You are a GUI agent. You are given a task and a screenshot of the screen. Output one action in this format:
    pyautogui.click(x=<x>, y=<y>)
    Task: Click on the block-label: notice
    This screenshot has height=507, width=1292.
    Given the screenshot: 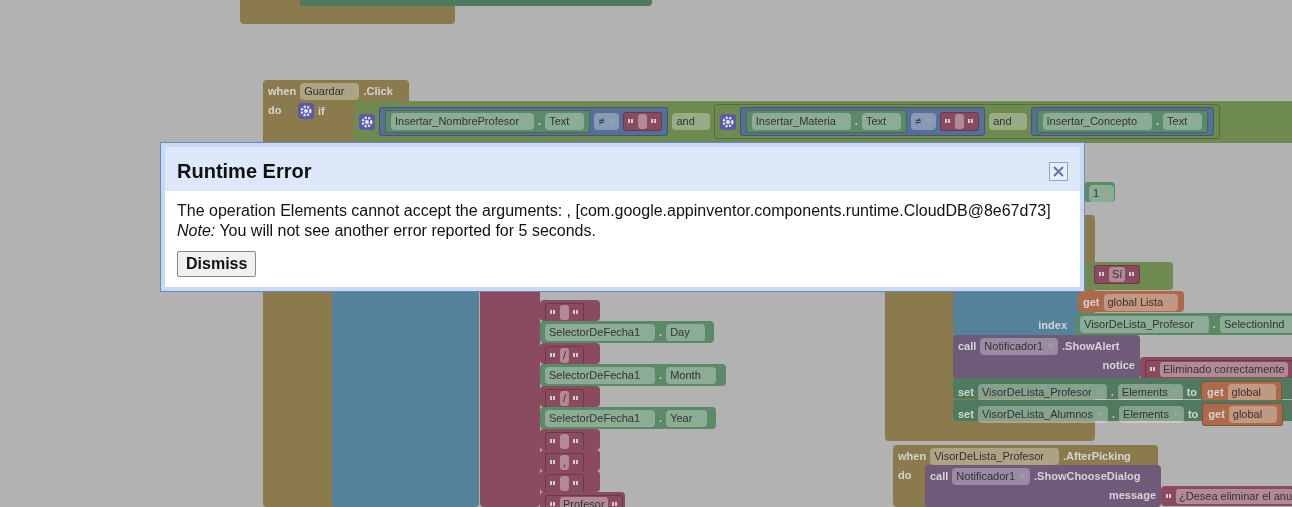 What is the action you would take?
    pyautogui.click(x=1118, y=365)
    